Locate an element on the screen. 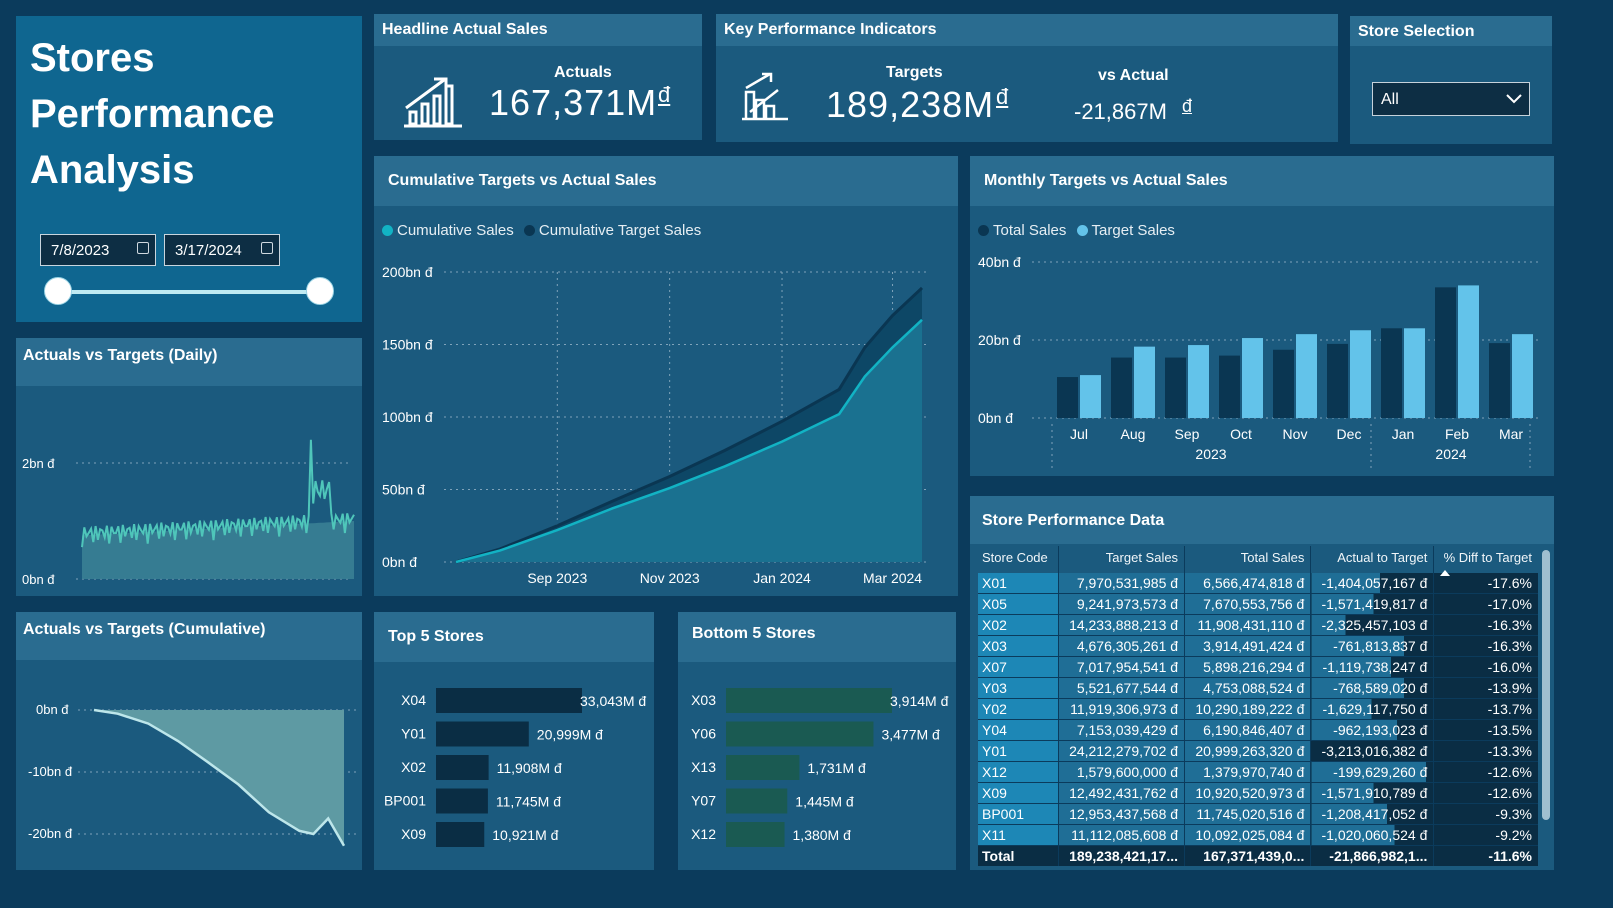  total-cell: -11.6% is located at coordinates (1485, 855).